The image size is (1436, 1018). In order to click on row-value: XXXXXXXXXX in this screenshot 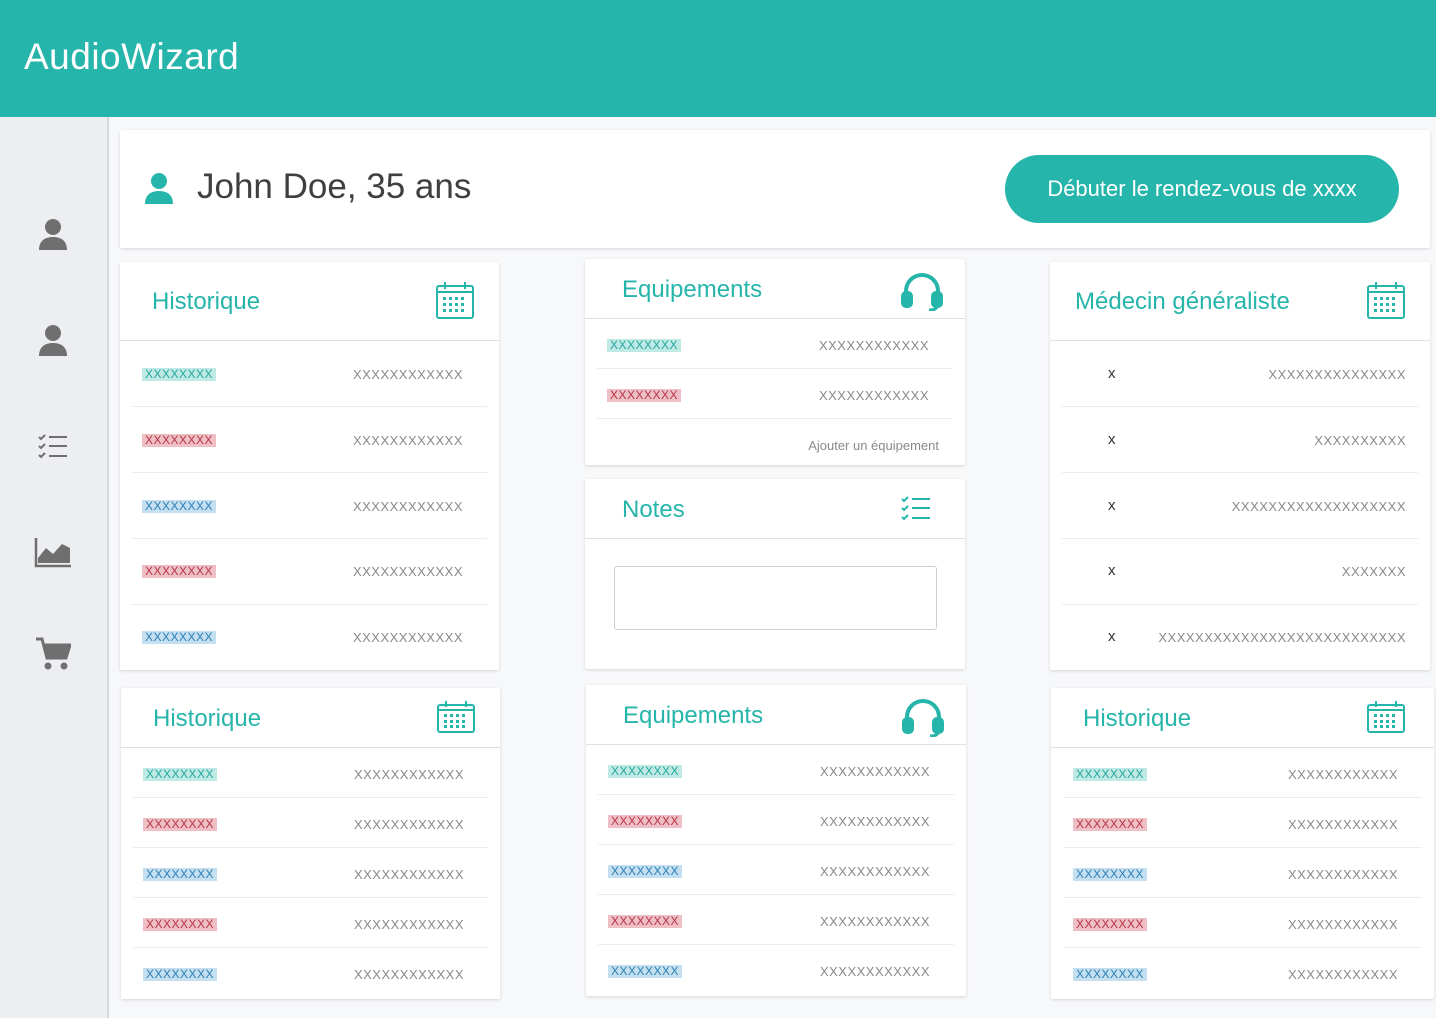, I will do `click(1360, 440)`.